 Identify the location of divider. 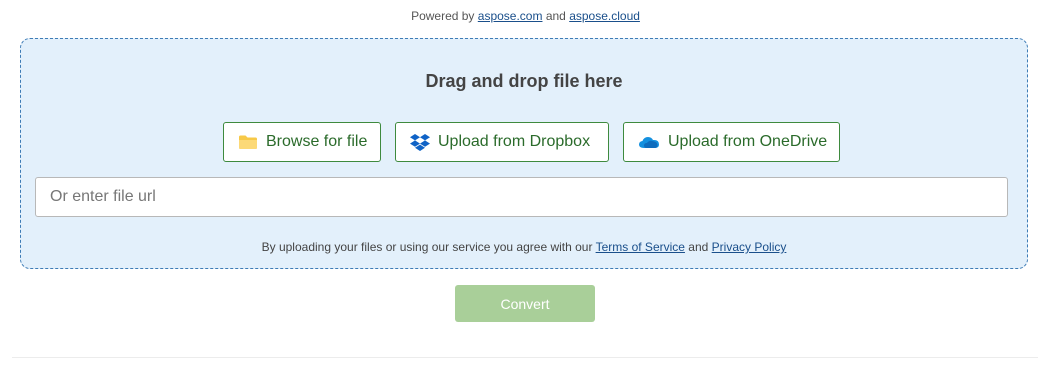
(525, 357).